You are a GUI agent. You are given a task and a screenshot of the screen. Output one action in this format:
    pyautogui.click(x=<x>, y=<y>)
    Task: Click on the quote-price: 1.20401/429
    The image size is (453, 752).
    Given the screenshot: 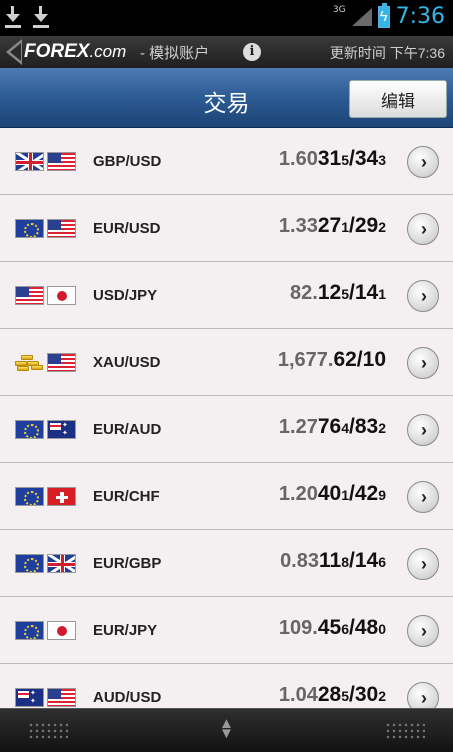 What is the action you would take?
    pyautogui.click(x=332, y=494)
    